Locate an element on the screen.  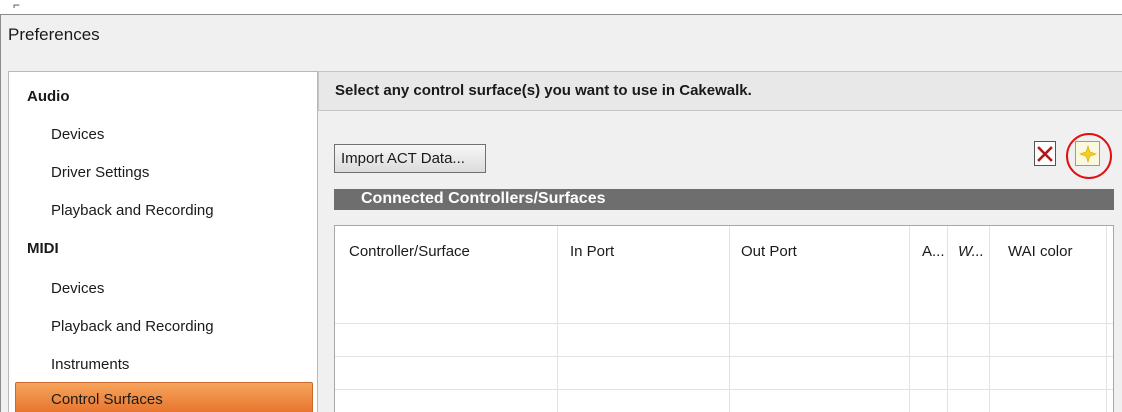
title-strip-glyph: ⌐ is located at coordinates (17, 6).